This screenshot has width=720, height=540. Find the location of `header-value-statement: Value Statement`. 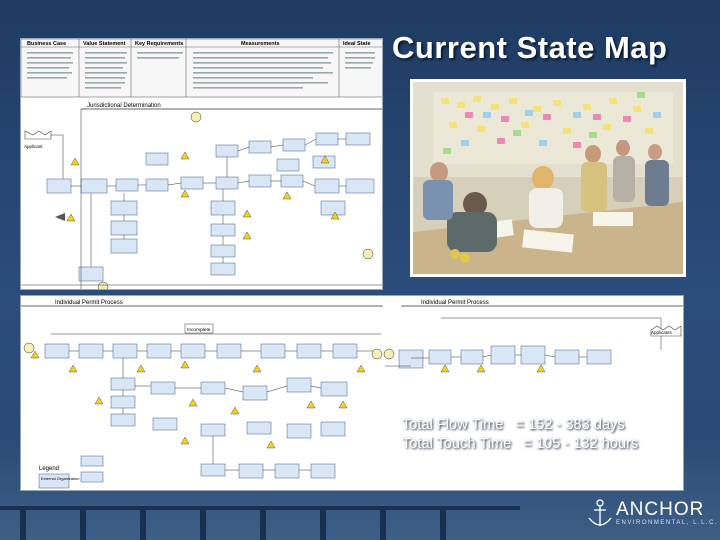

header-value-statement: Value Statement is located at coordinates (104, 44).